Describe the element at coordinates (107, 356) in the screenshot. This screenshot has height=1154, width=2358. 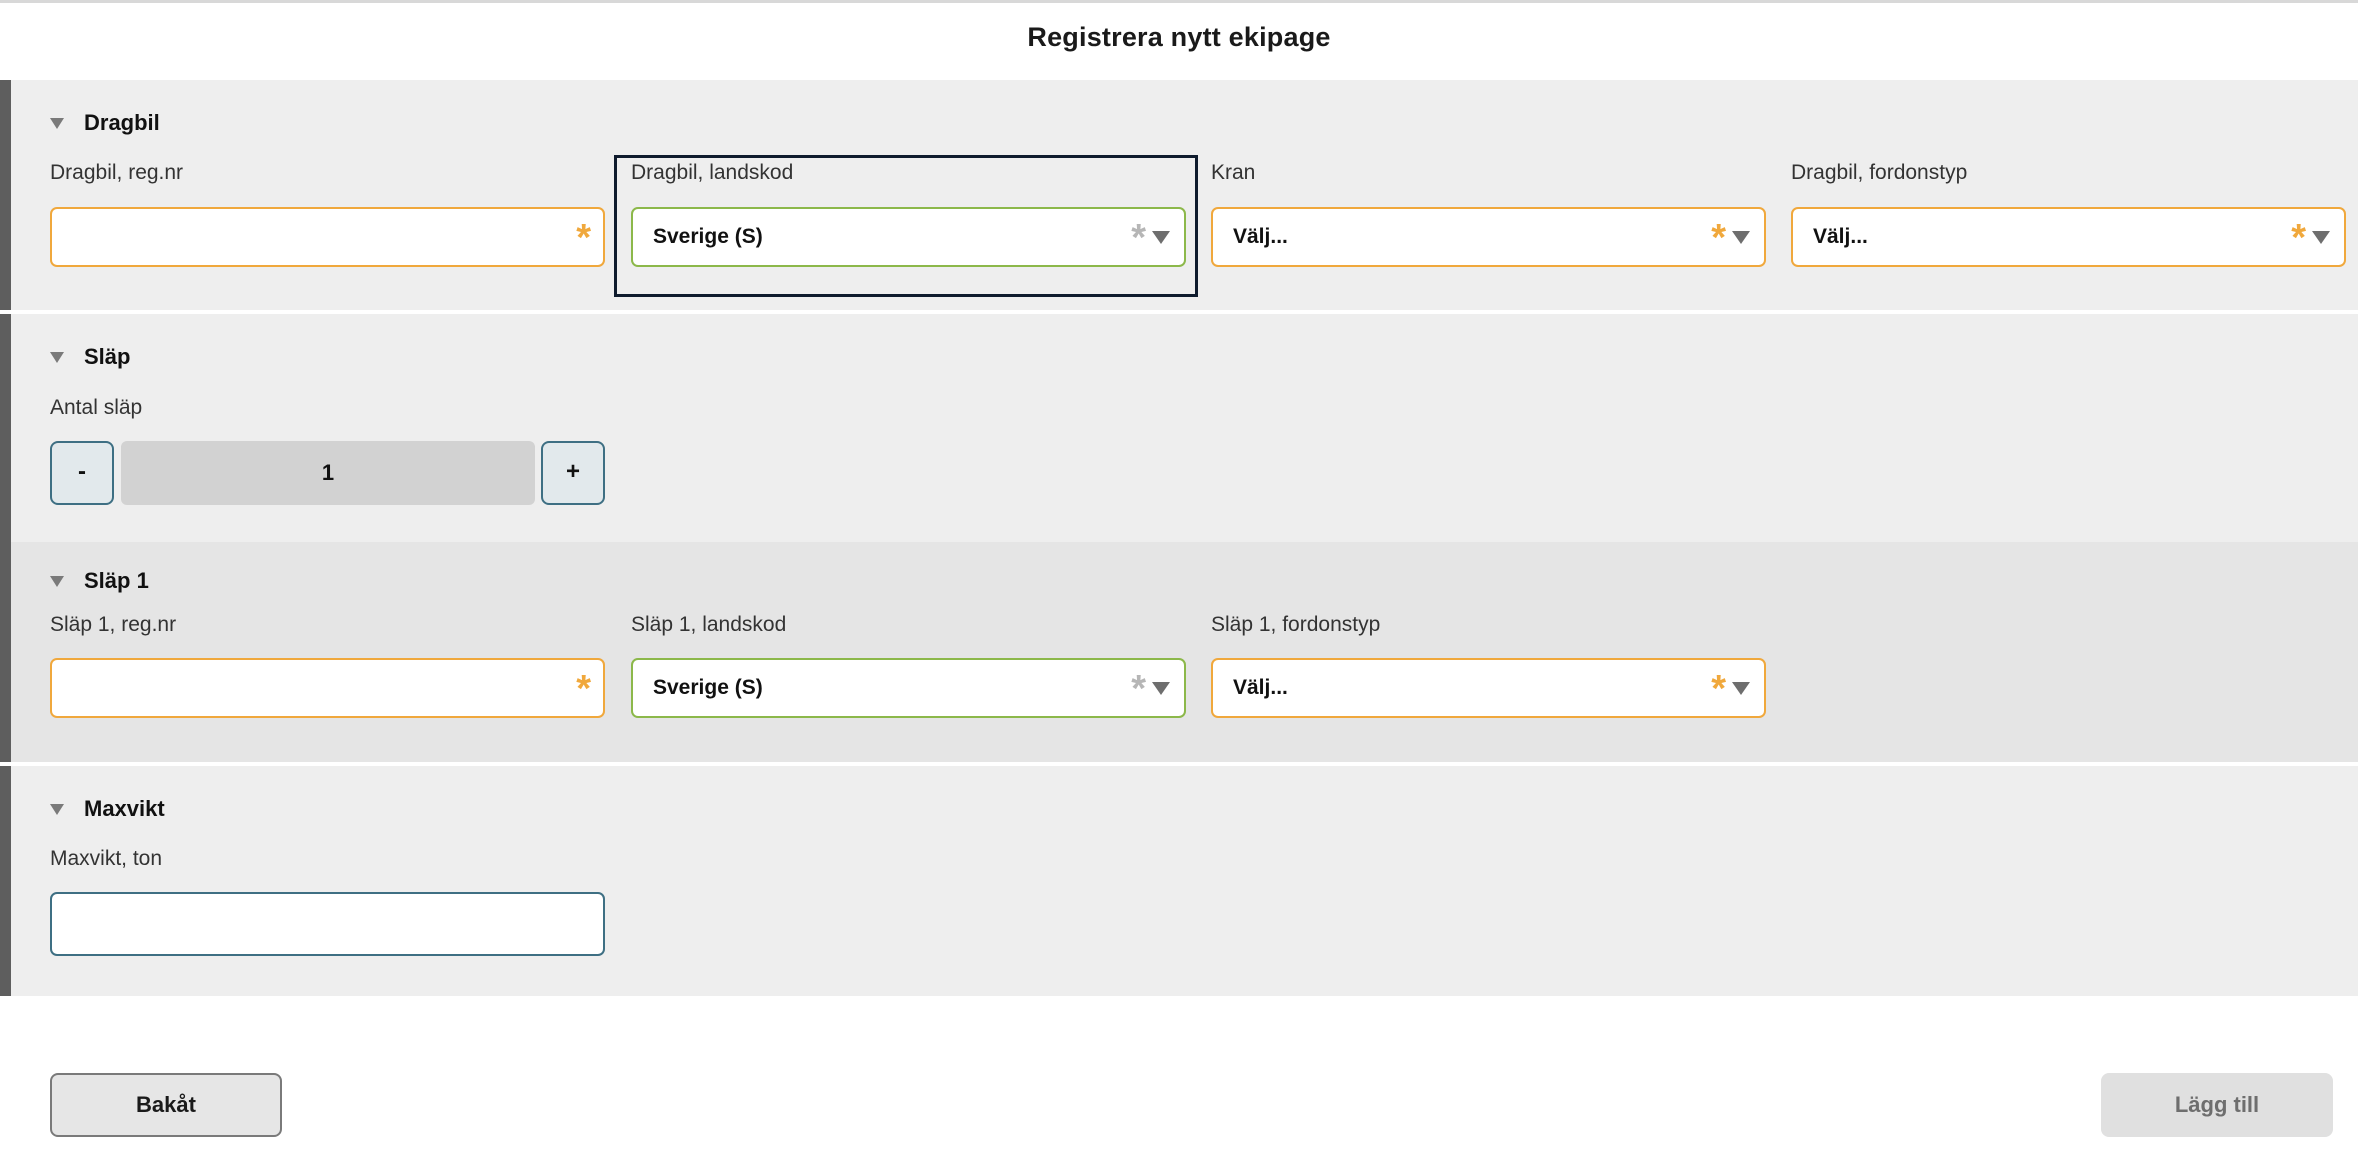
I see `section-title: Släp` at that location.